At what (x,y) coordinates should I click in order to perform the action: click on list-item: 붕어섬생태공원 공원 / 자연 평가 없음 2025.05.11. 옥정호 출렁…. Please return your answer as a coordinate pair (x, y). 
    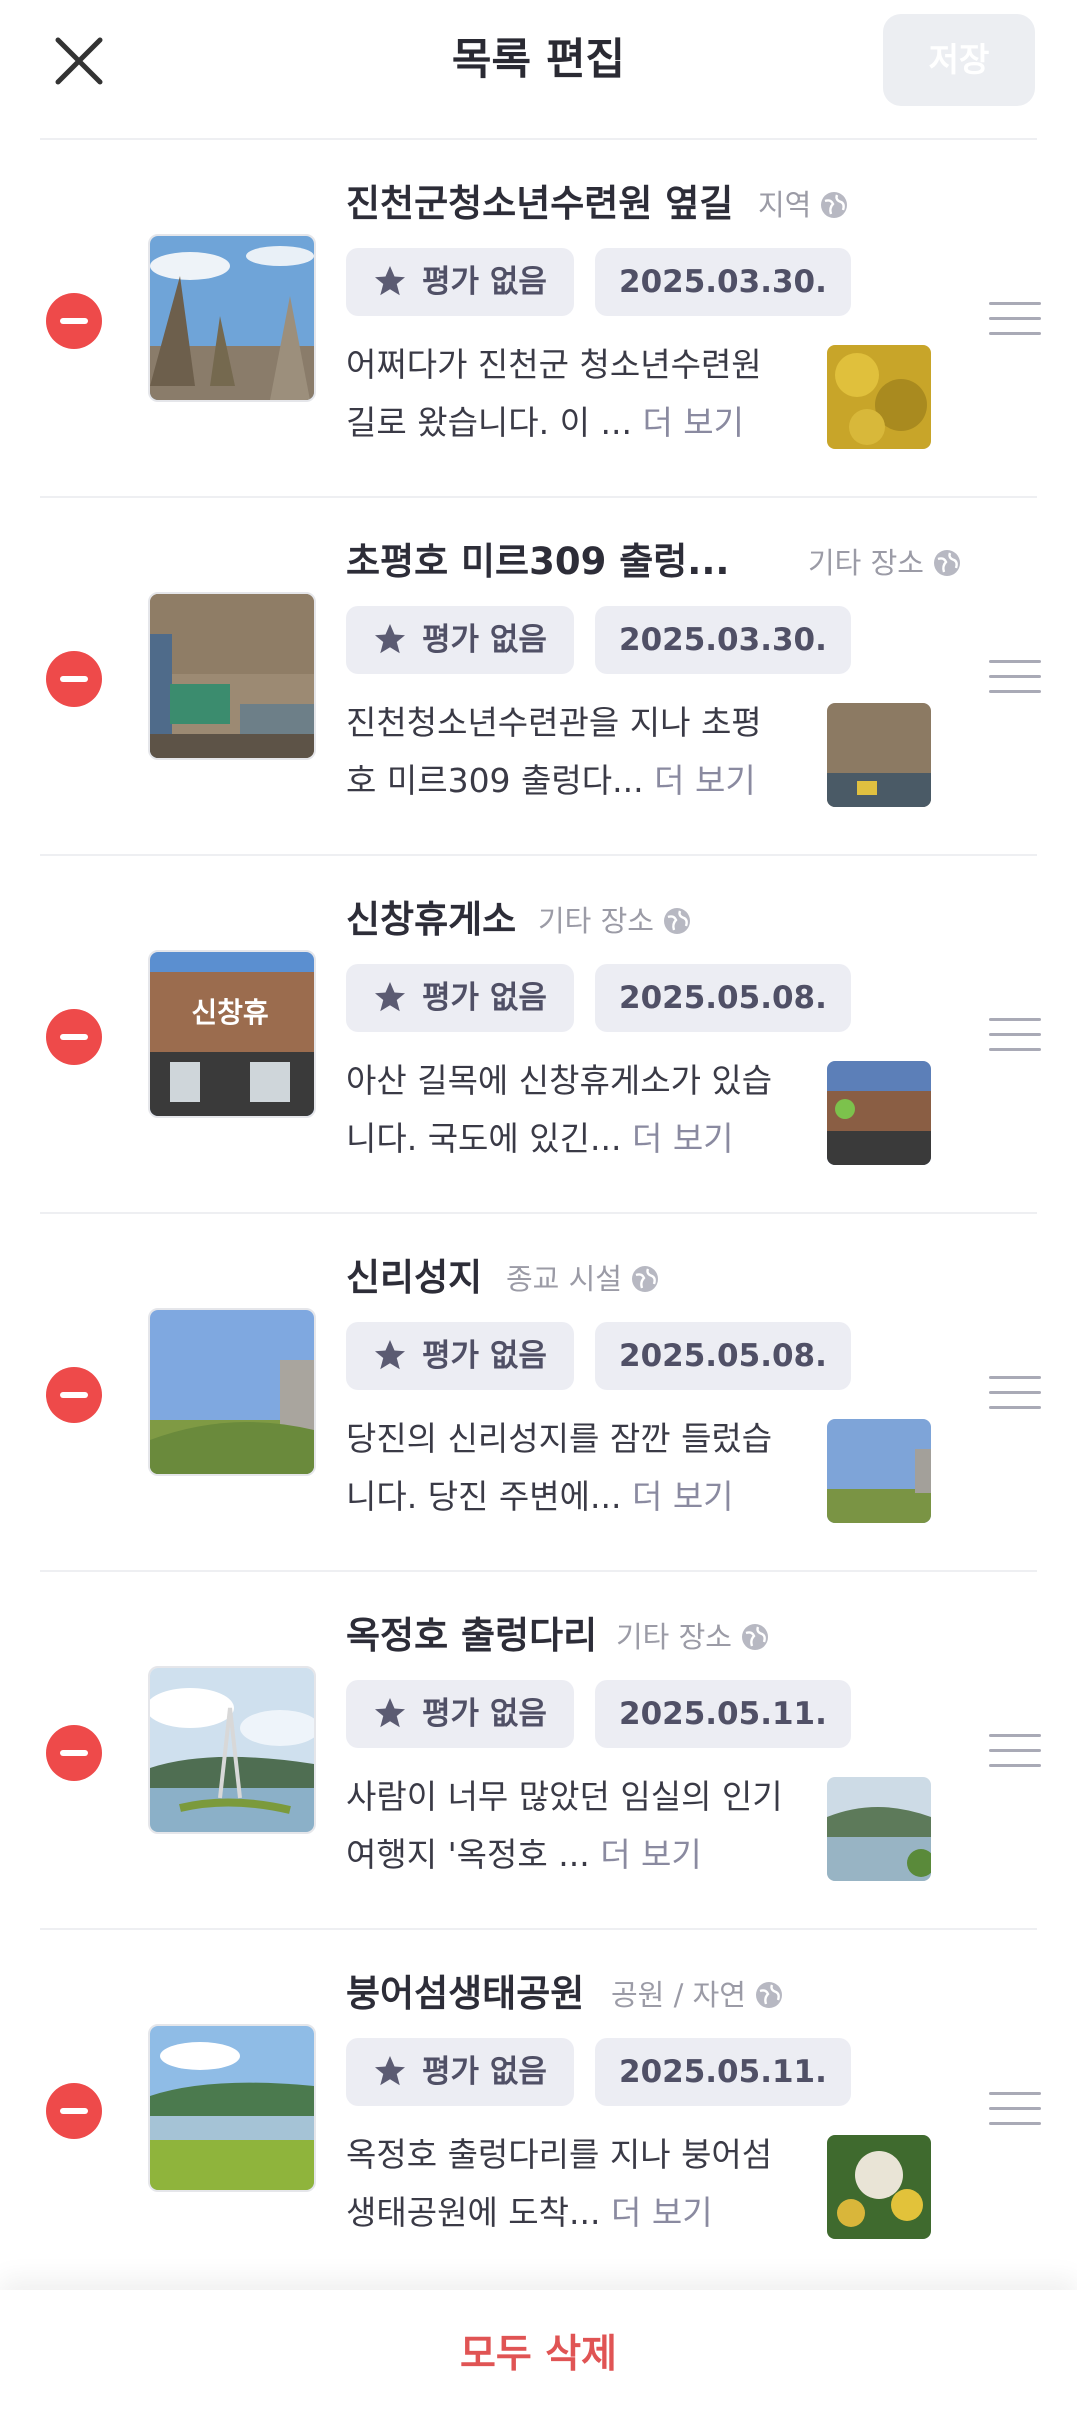
    Looking at the image, I should click on (540, 2107).